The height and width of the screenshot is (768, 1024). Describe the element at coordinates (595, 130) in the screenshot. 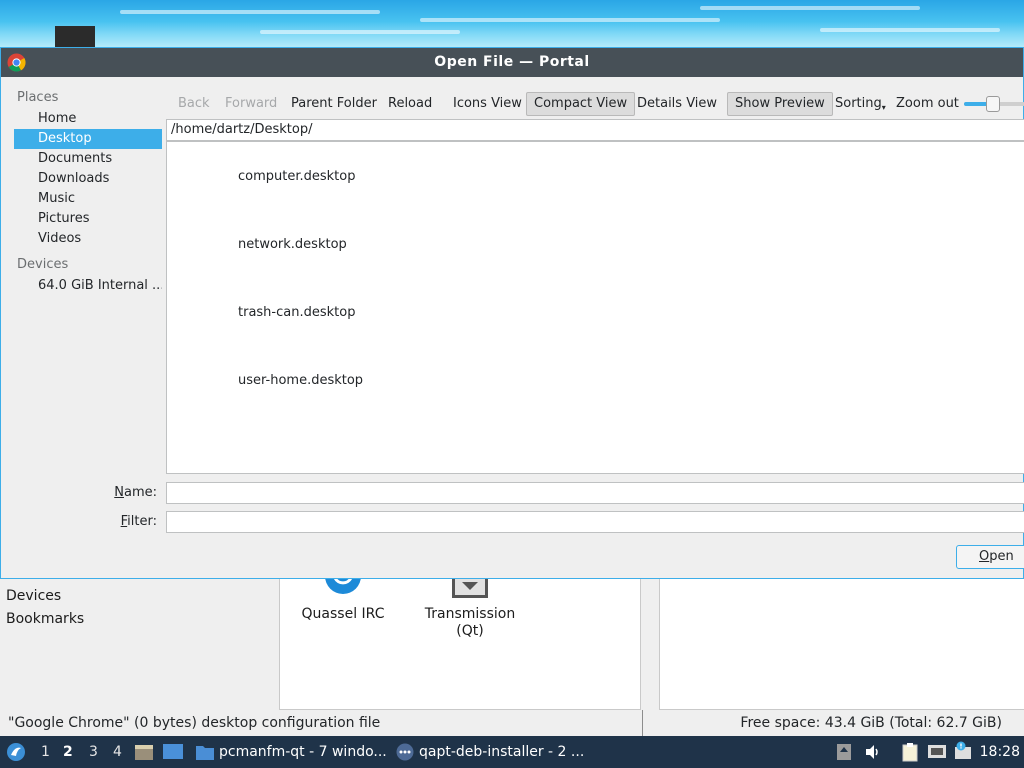

I see `path-bar: /home/dartz/Desktop/` at that location.